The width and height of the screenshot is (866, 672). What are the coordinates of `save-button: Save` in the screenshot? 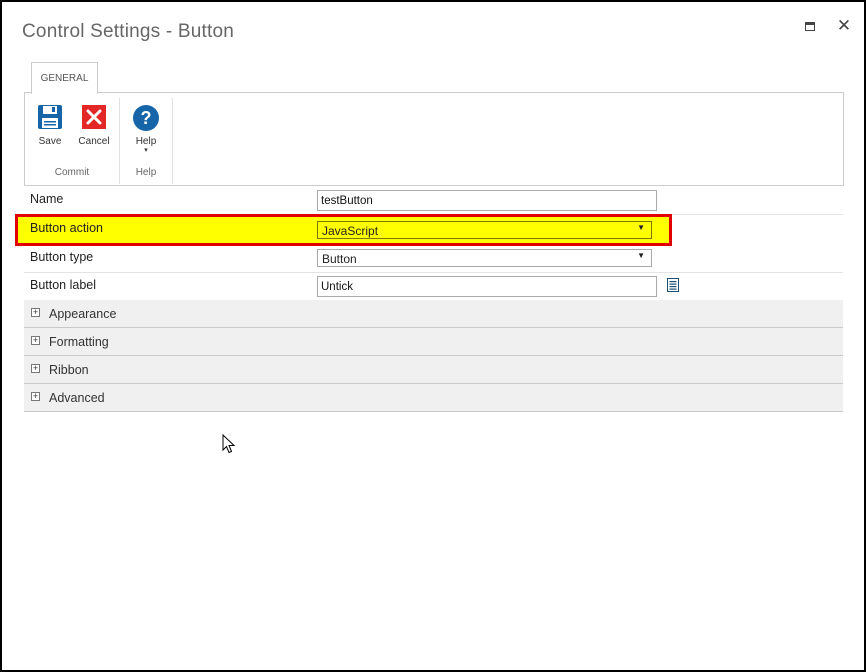 It's located at (50, 125).